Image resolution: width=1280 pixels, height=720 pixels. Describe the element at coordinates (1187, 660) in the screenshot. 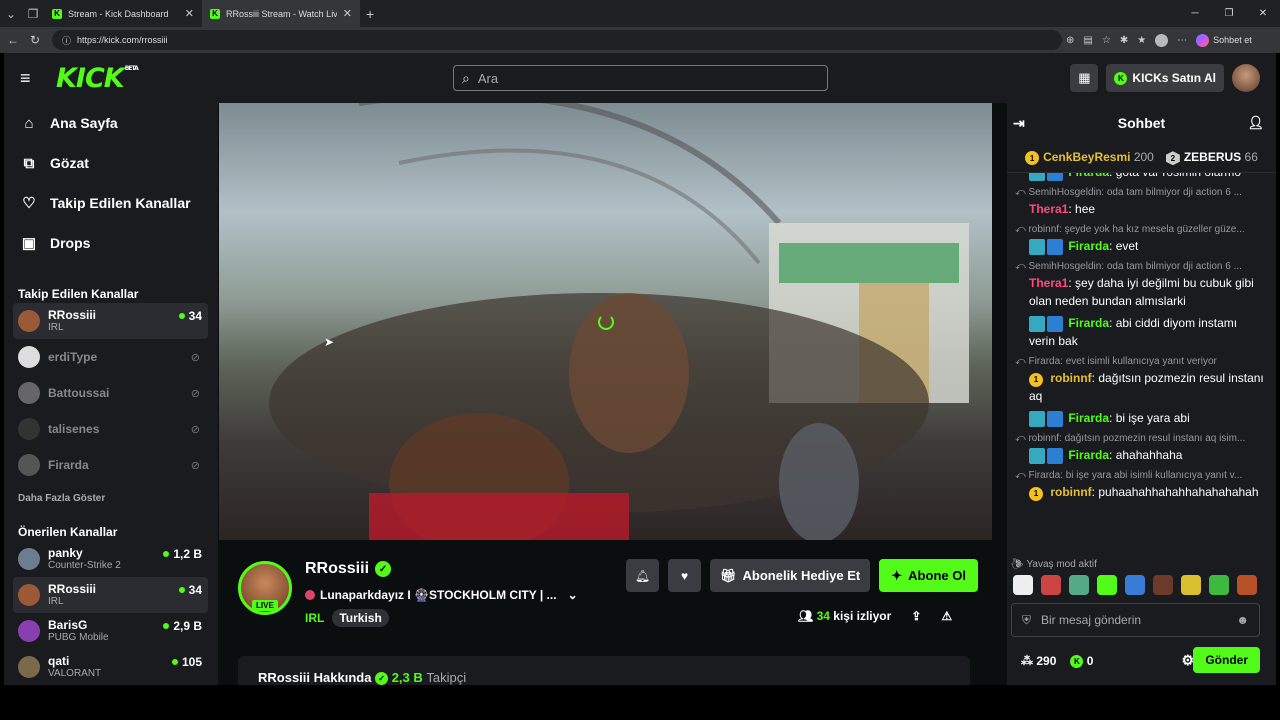

I see `chat-settings-icon: ⚙` at that location.